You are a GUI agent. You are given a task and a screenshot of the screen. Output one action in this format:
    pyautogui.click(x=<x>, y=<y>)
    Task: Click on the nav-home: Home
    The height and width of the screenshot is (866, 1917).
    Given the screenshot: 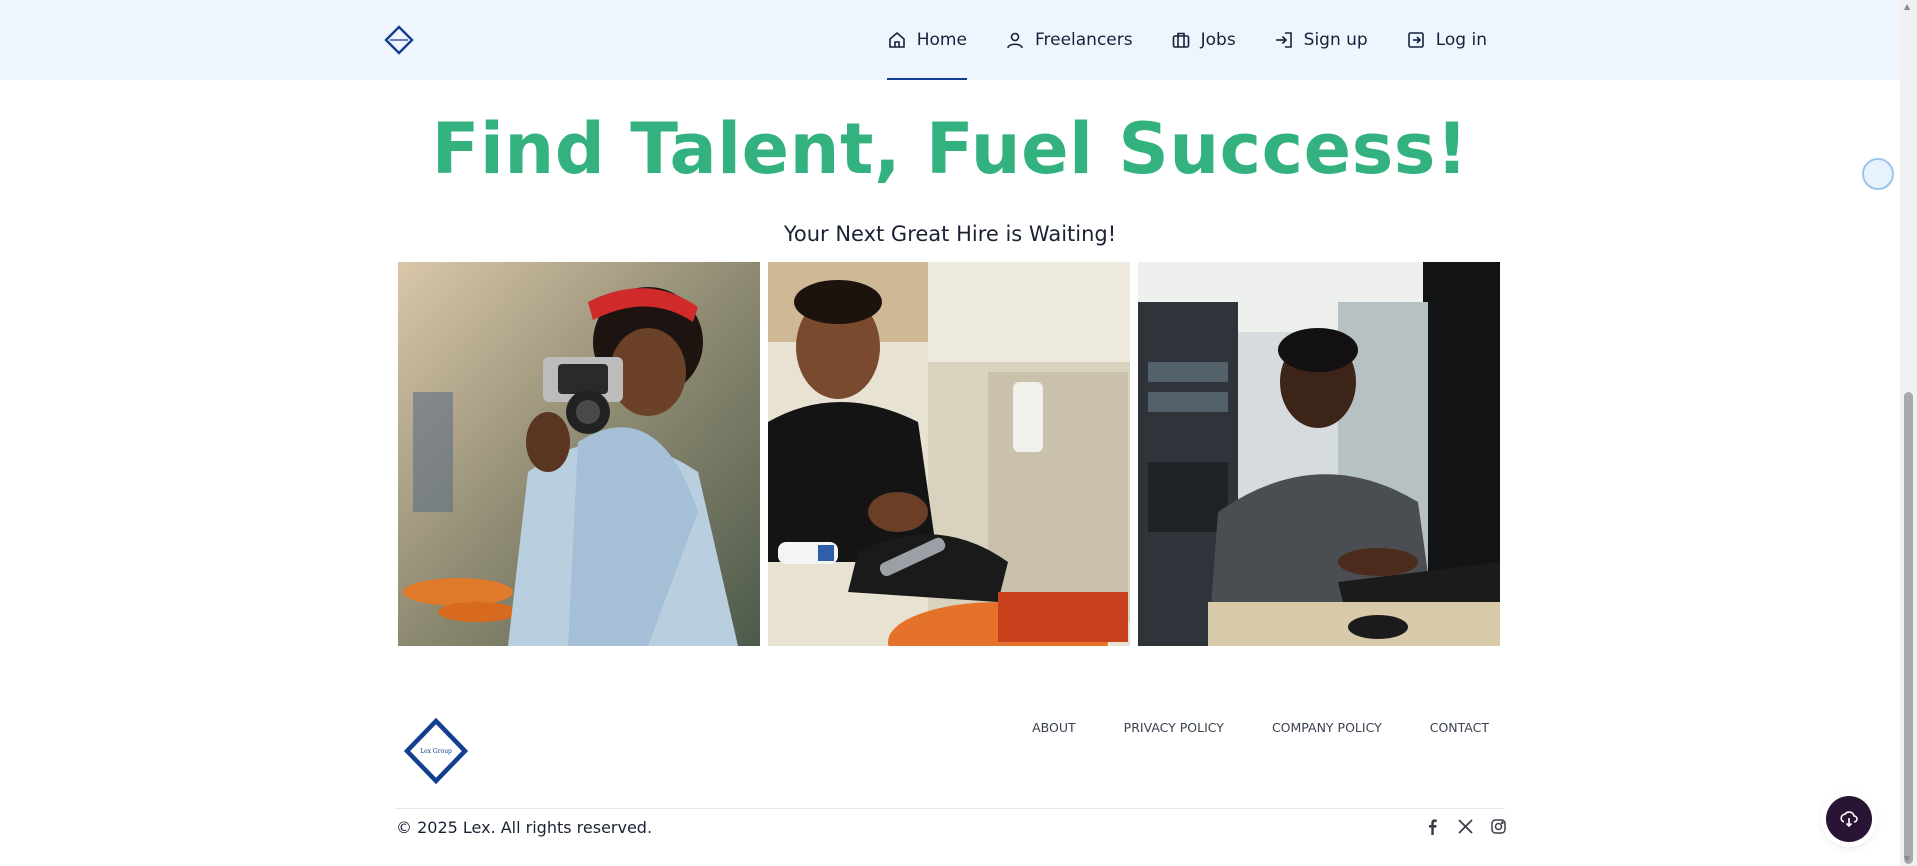 What is the action you would take?
    pyautogui.click(x=927, y=40)
    